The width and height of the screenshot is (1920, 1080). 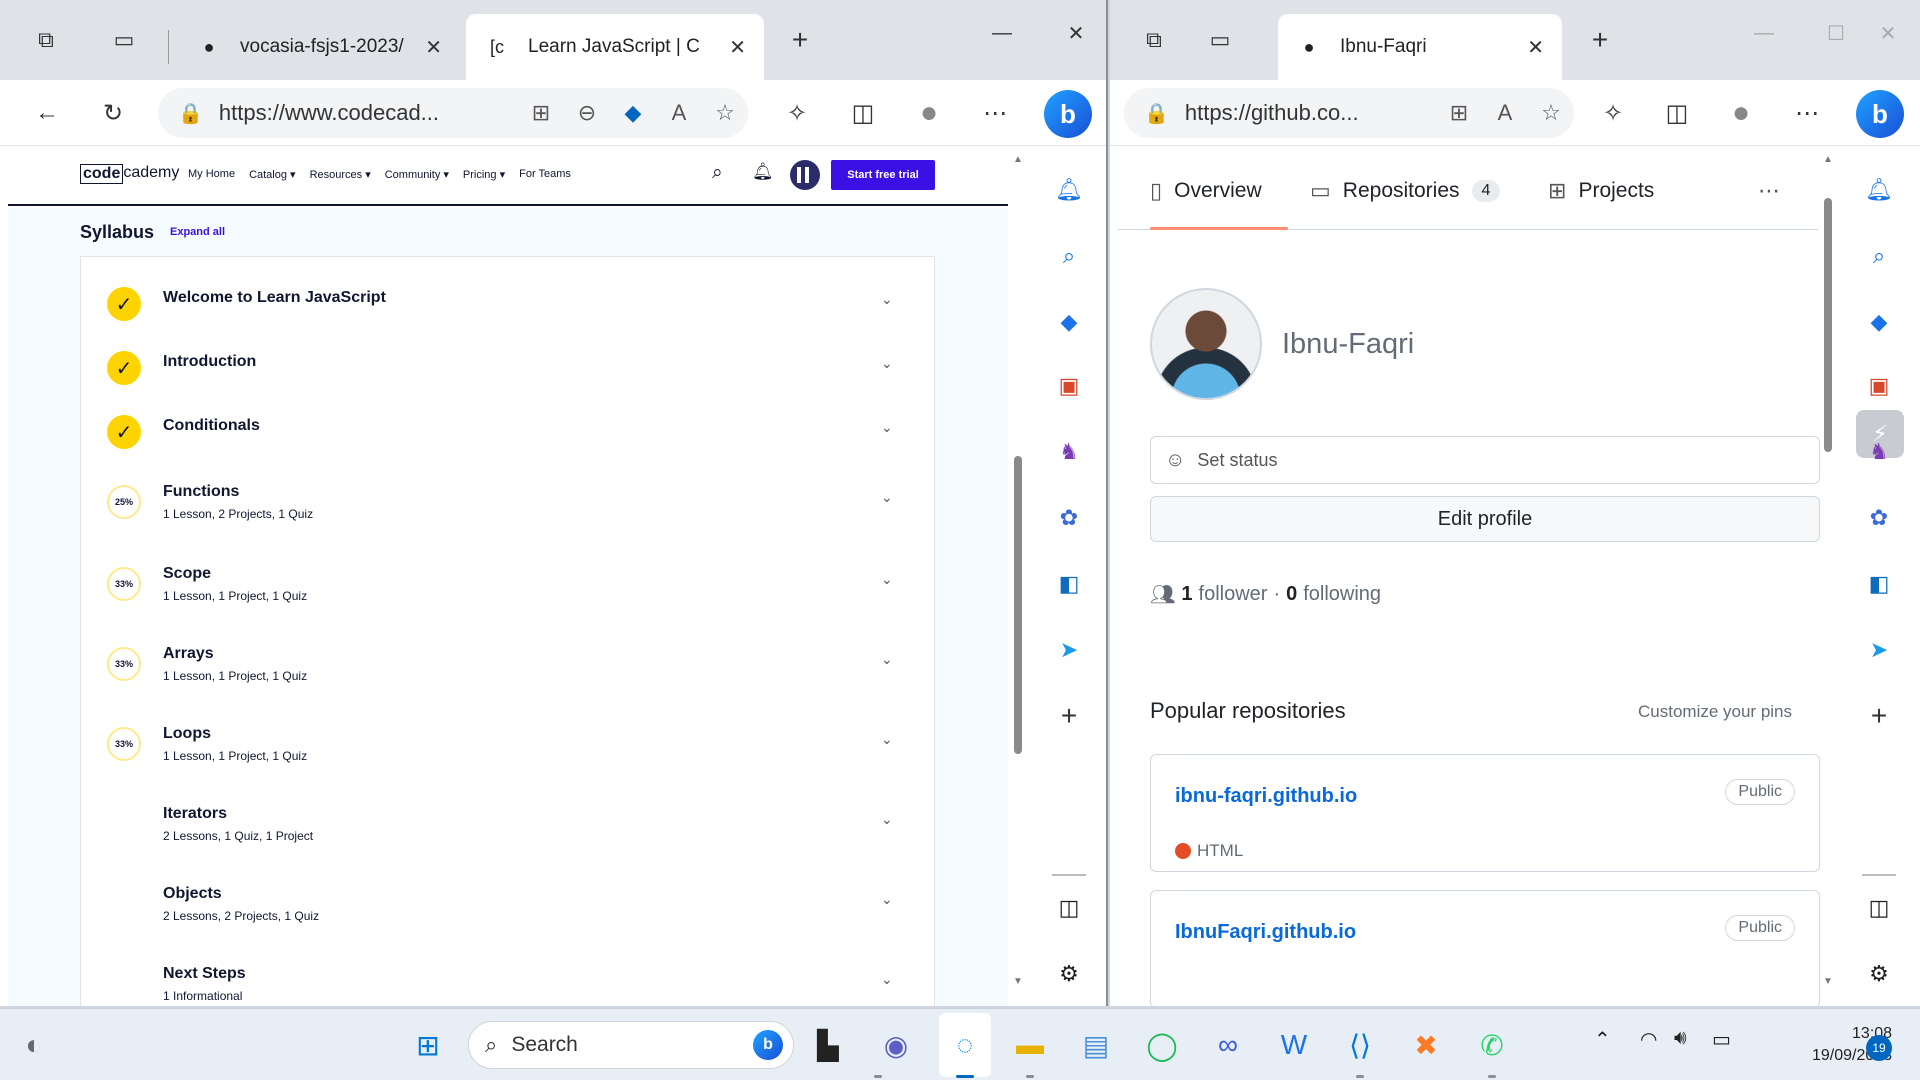 What do you see at coordinates (197, 232) in the screenshot?
I see `expand-all-link: Expand all` at bounding box center [197, 232].